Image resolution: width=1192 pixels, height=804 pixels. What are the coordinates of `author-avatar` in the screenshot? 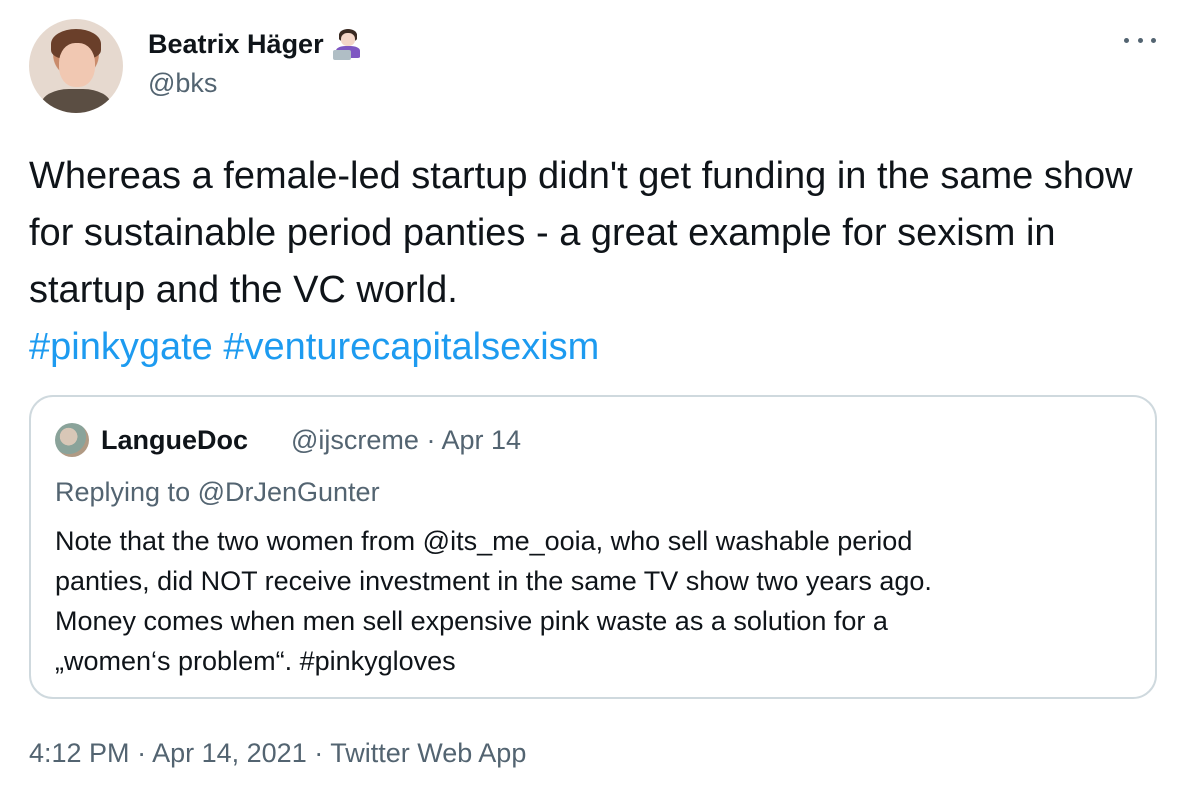 It's located at (76, 66).